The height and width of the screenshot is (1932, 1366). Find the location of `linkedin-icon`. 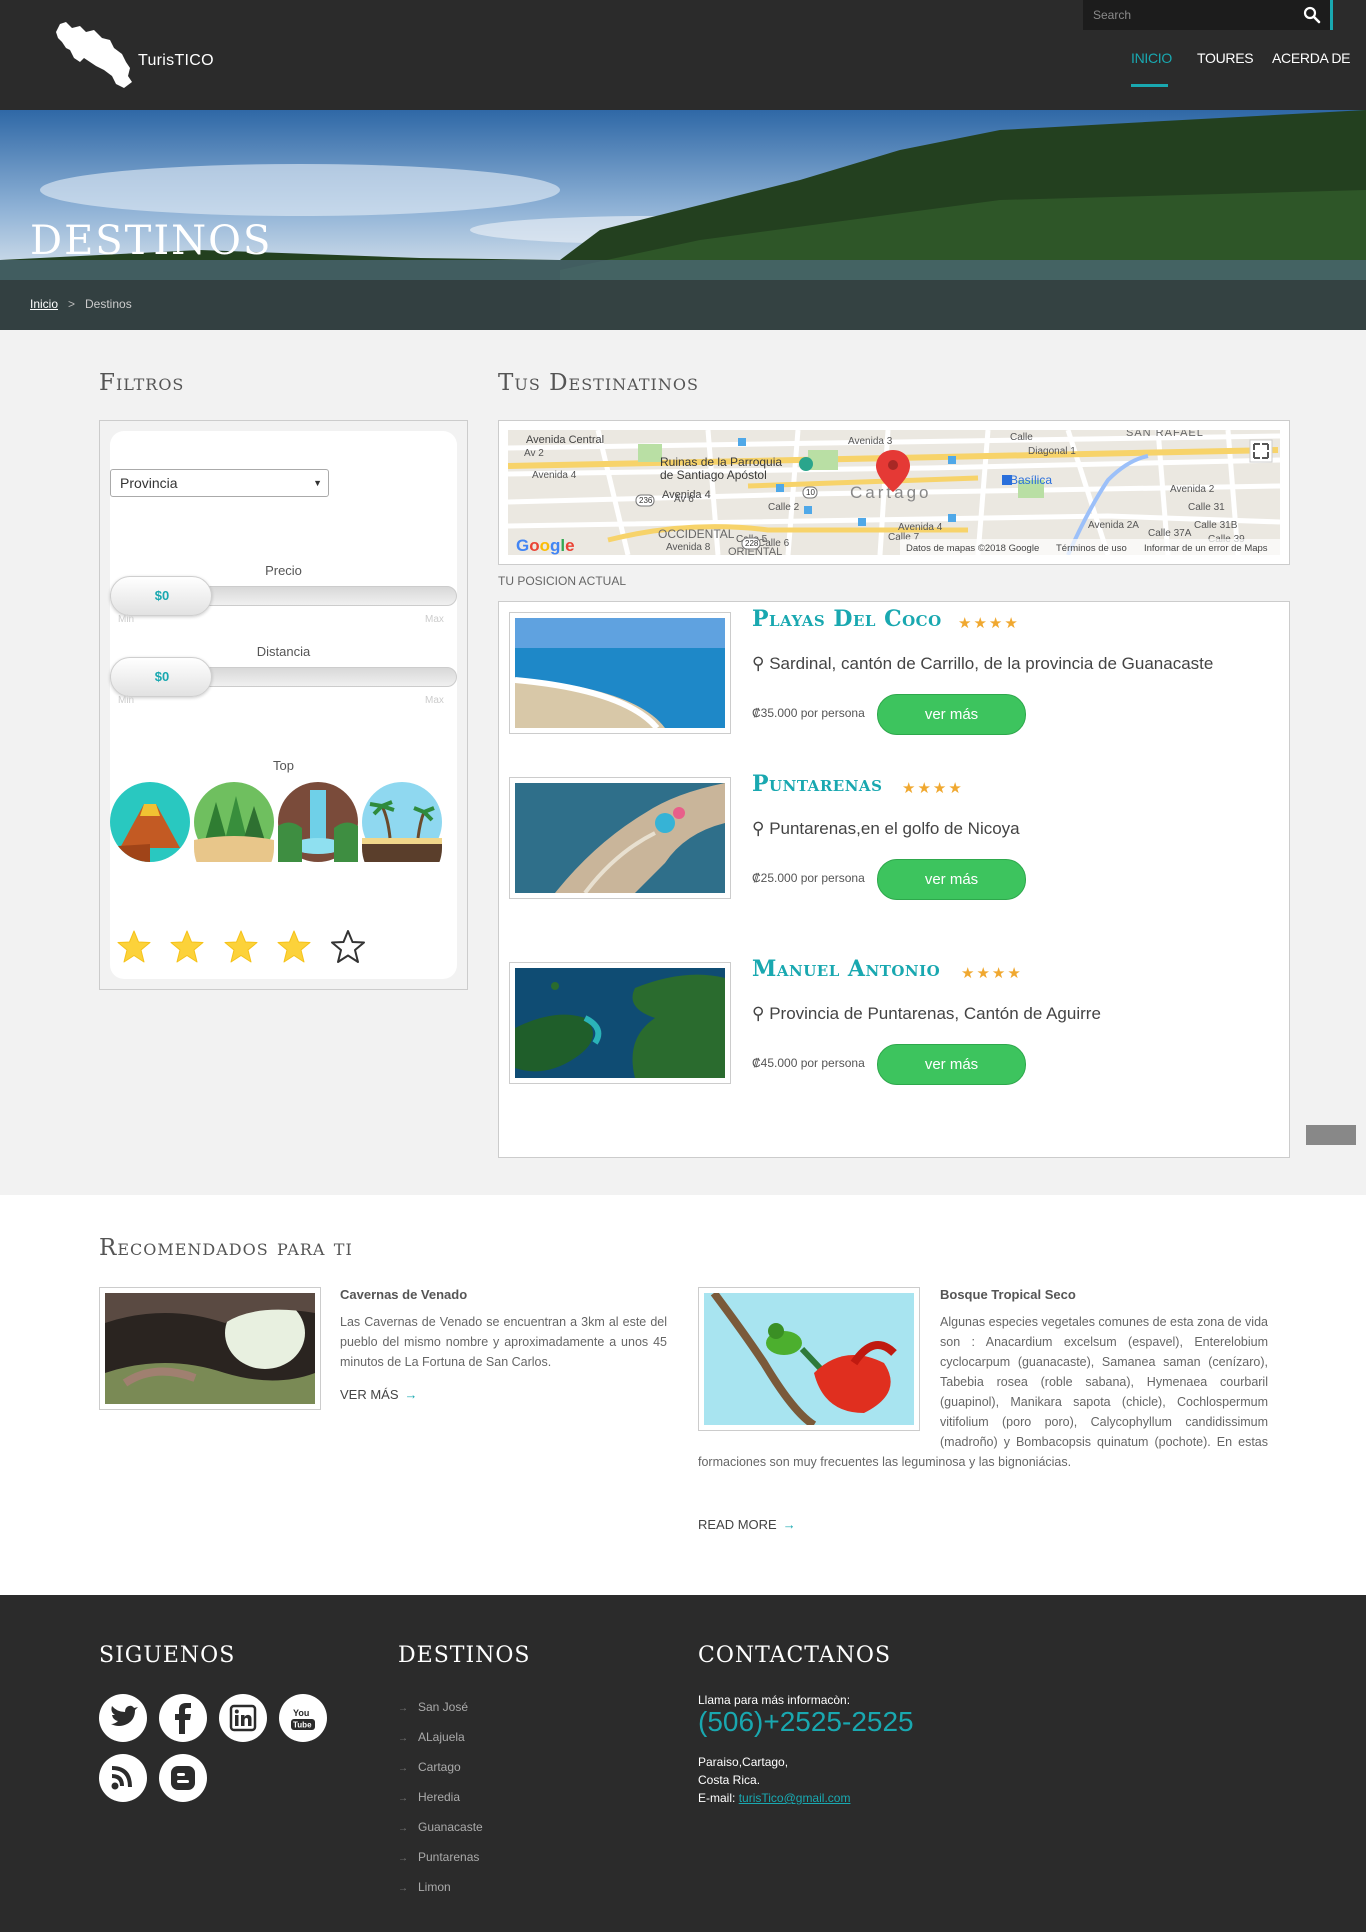

linkedin-icon is located at coordinates (243, 1718).